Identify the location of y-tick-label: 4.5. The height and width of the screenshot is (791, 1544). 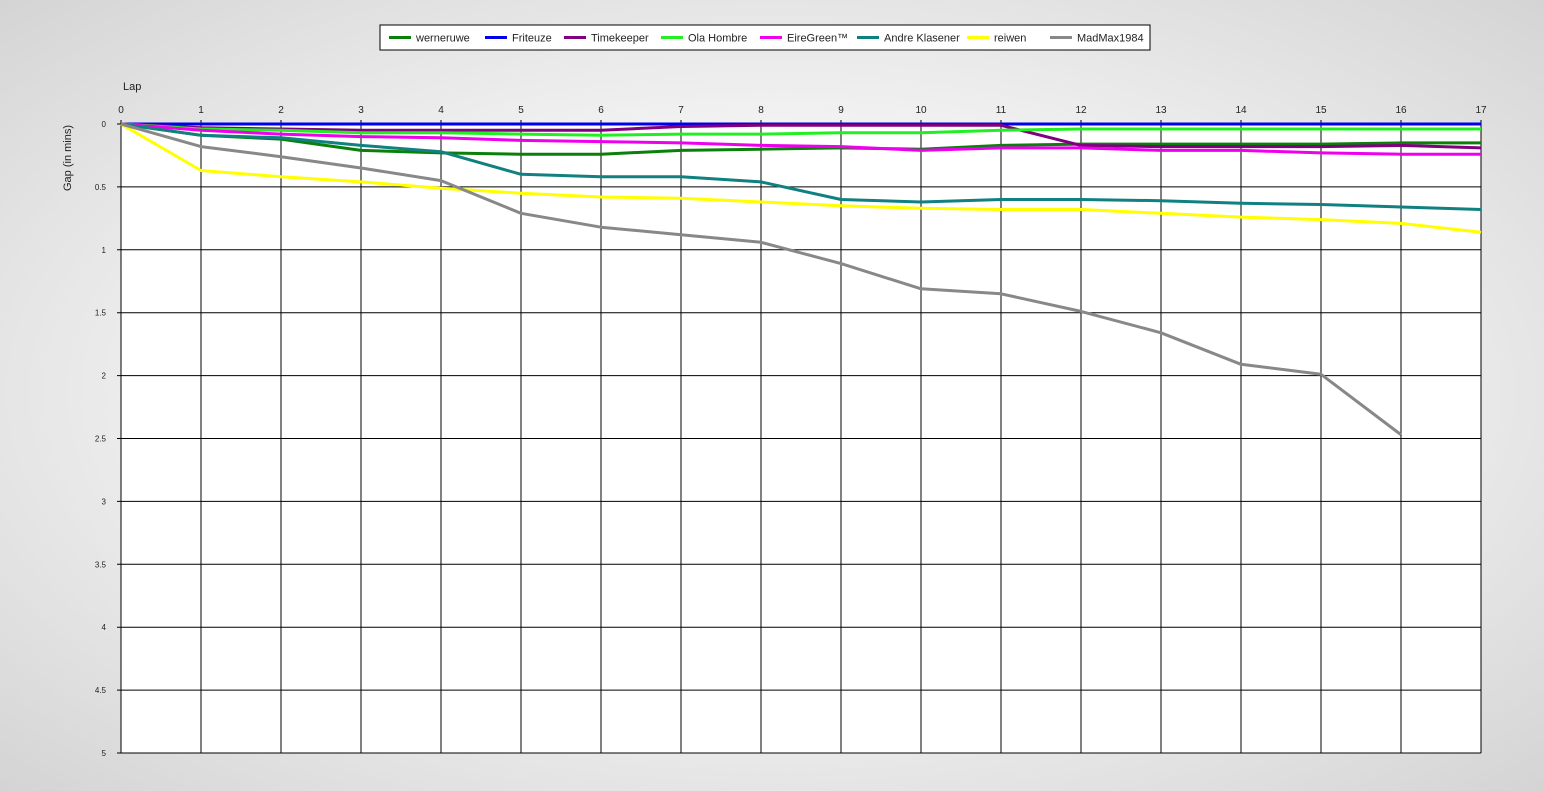
(101, 690).